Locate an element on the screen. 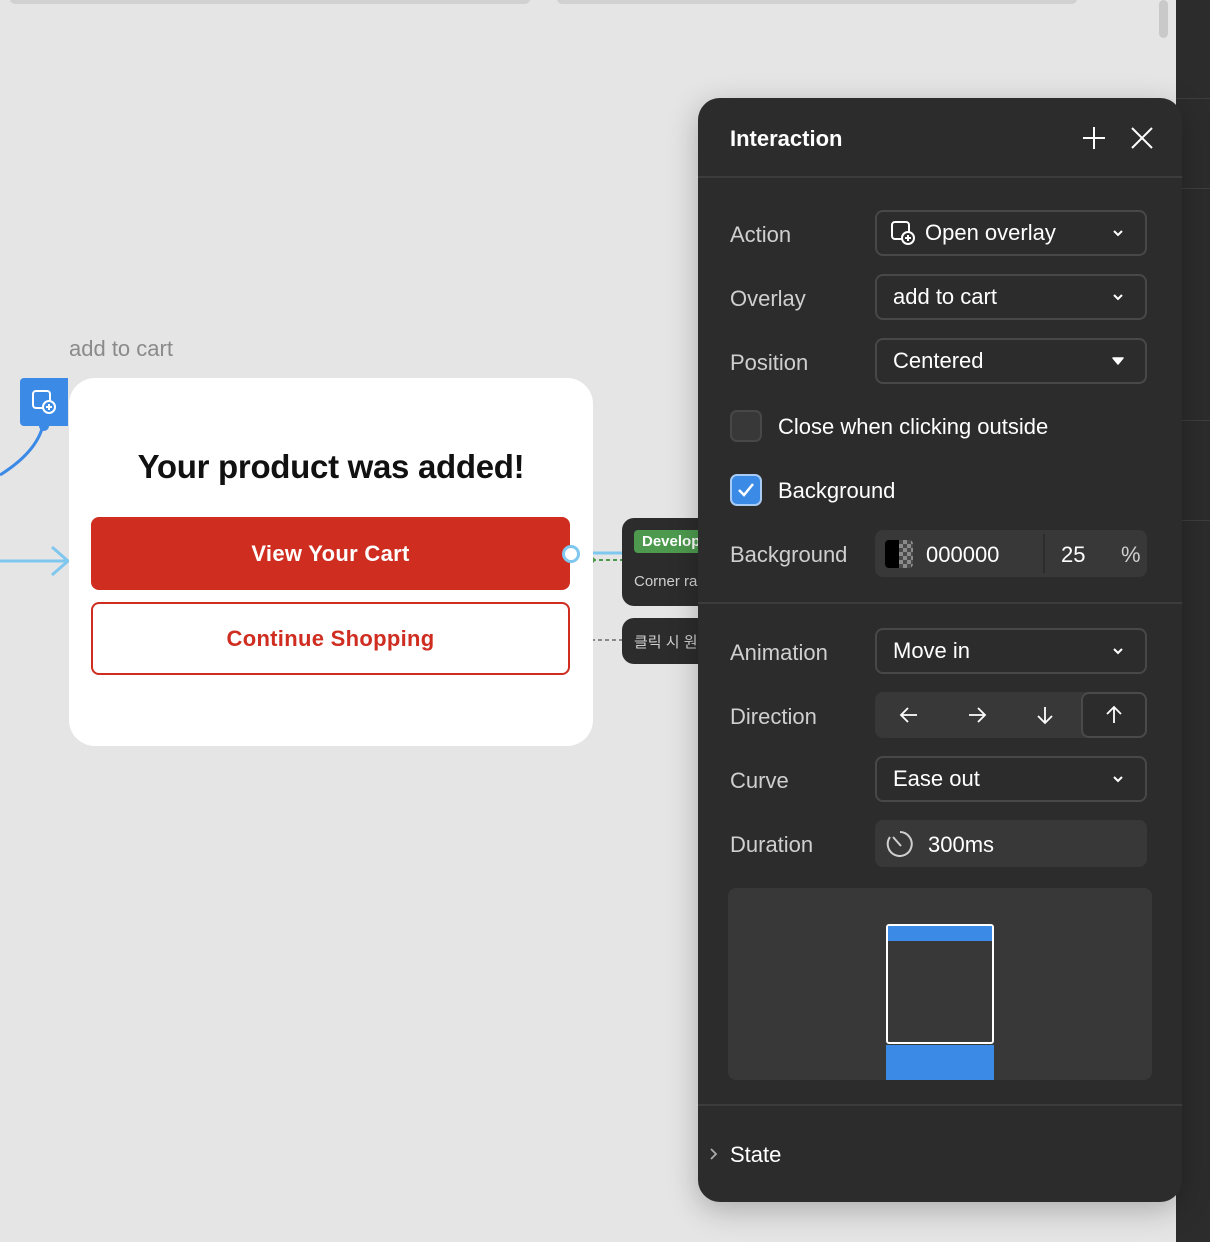  curve-value: Ease out is located at coordinates (936, 778).